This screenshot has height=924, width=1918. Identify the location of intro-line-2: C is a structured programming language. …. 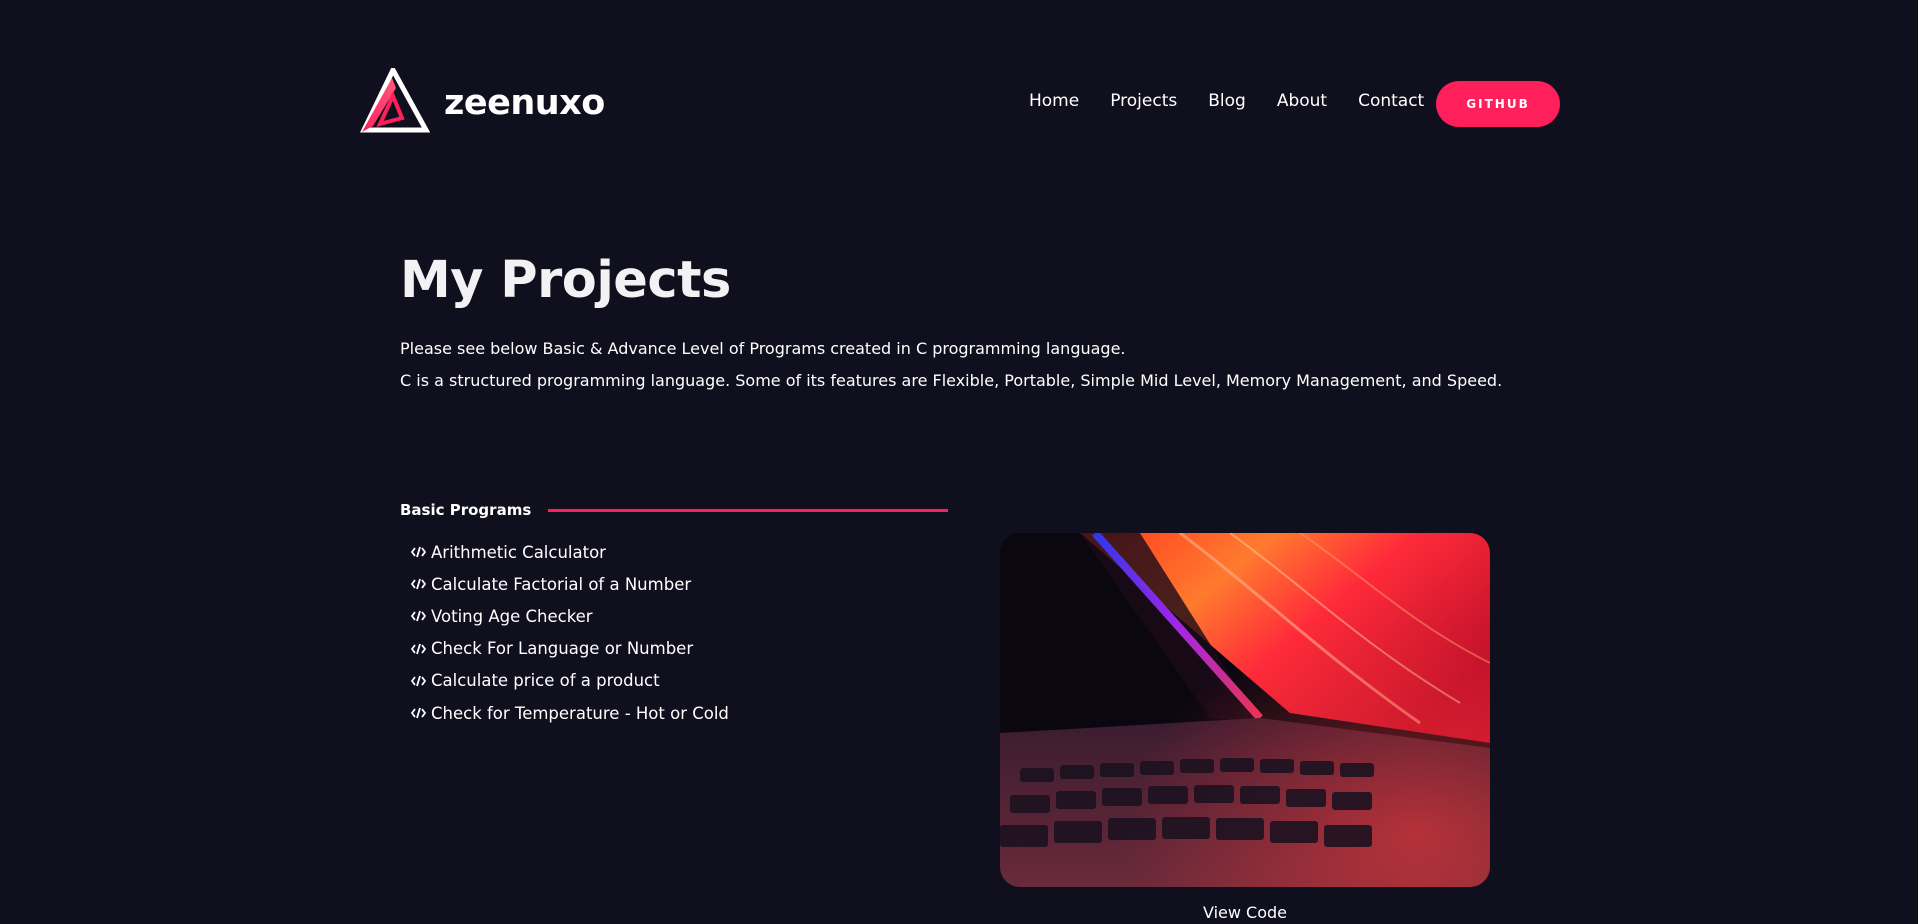
(951, 380).